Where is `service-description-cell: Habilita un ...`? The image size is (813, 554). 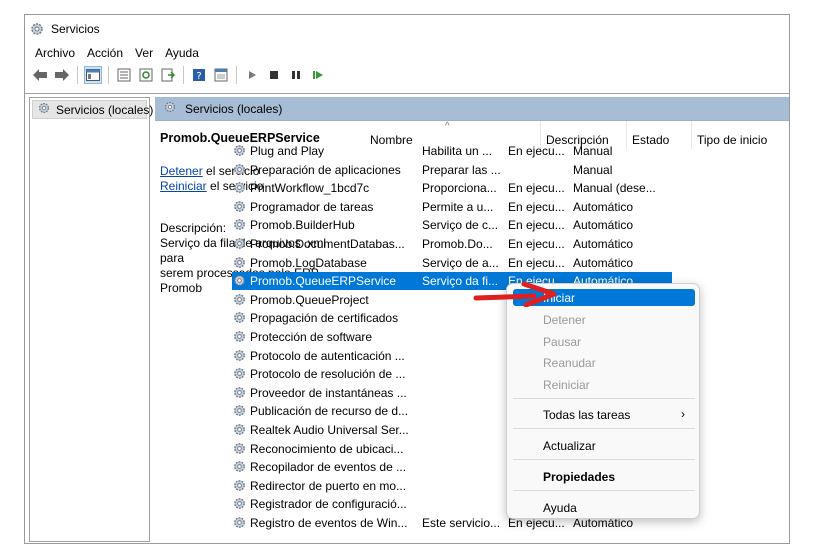 service-description-cell: Habilita un ... is located at coordinates (457, 151).